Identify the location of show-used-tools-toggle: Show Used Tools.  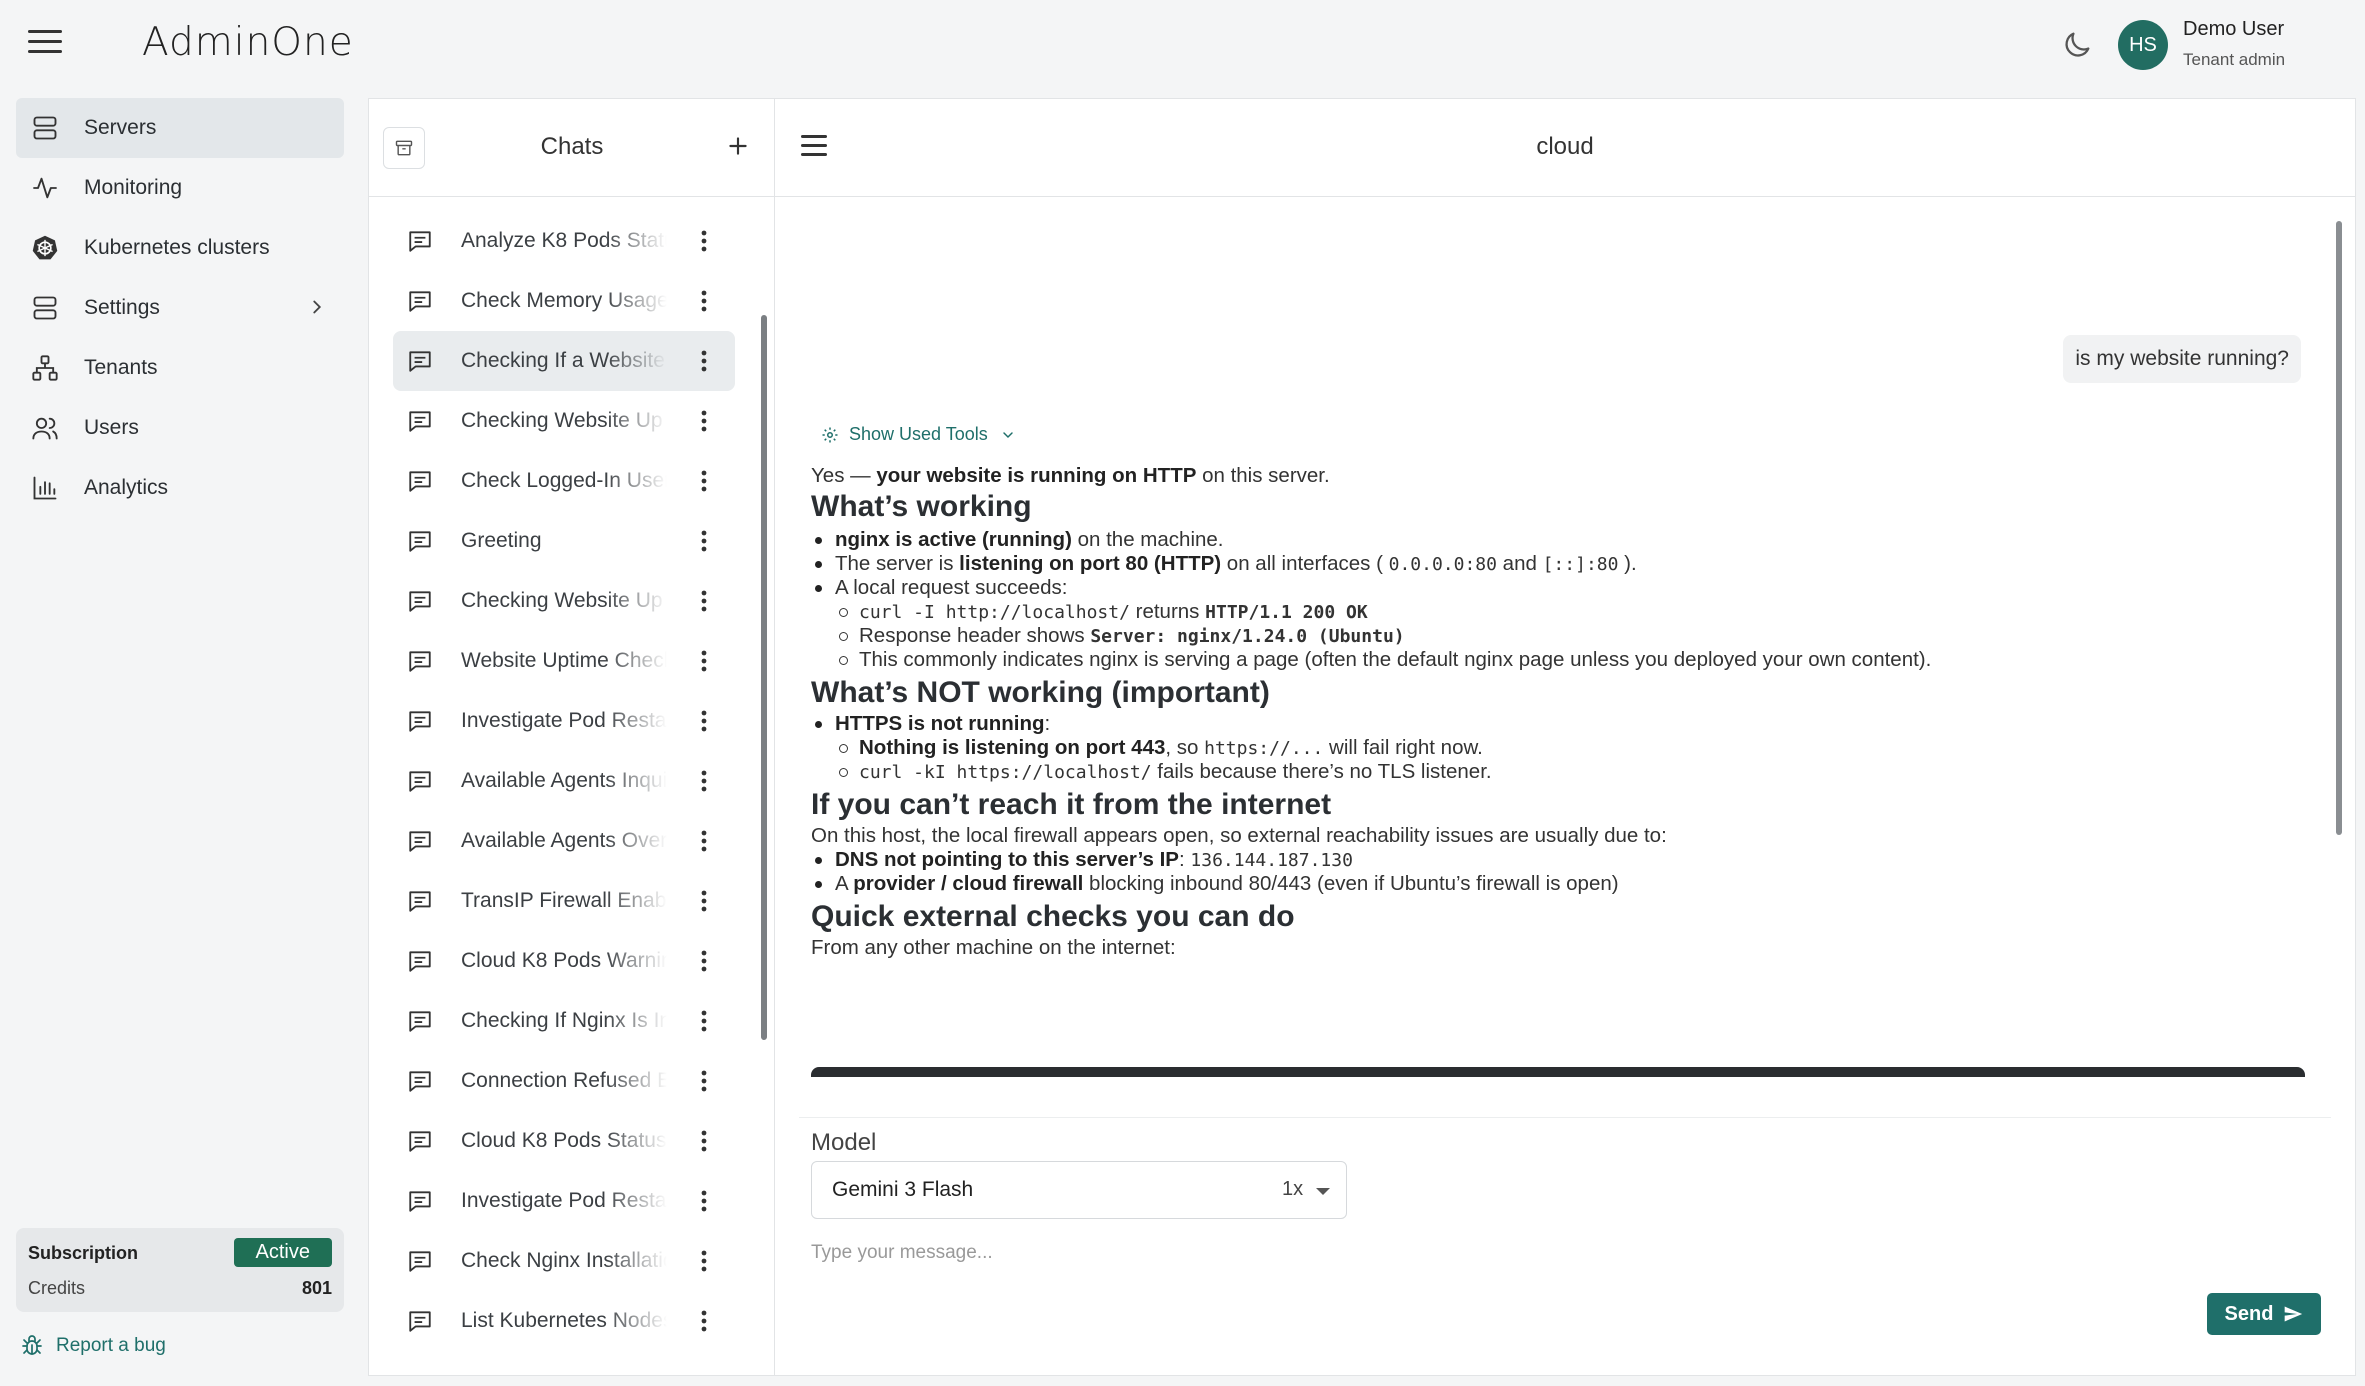
(918, 434).